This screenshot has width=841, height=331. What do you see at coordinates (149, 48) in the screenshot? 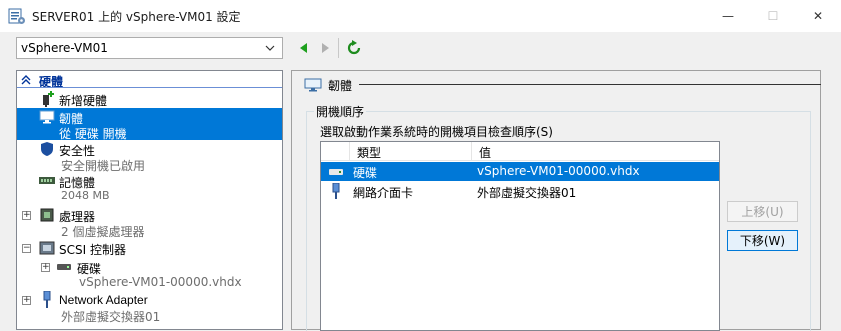
I see `vm-selector-dropdown: vSphere-VM01` at bounding box center [149, 48].